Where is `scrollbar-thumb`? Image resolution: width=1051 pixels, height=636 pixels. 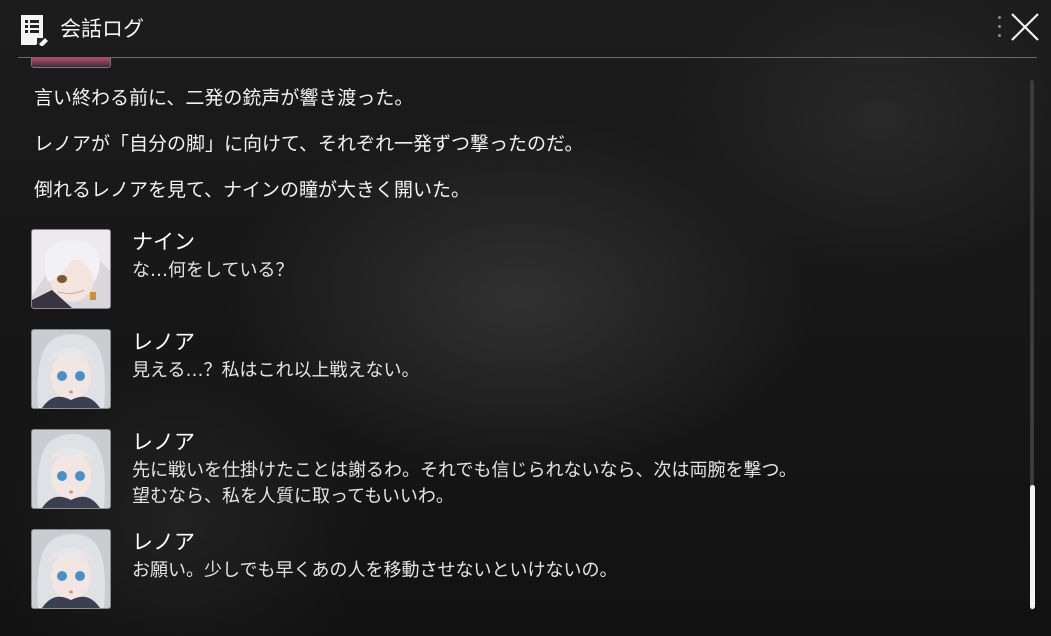 scrollbar-thumb is located at coordinates (1032, 547).